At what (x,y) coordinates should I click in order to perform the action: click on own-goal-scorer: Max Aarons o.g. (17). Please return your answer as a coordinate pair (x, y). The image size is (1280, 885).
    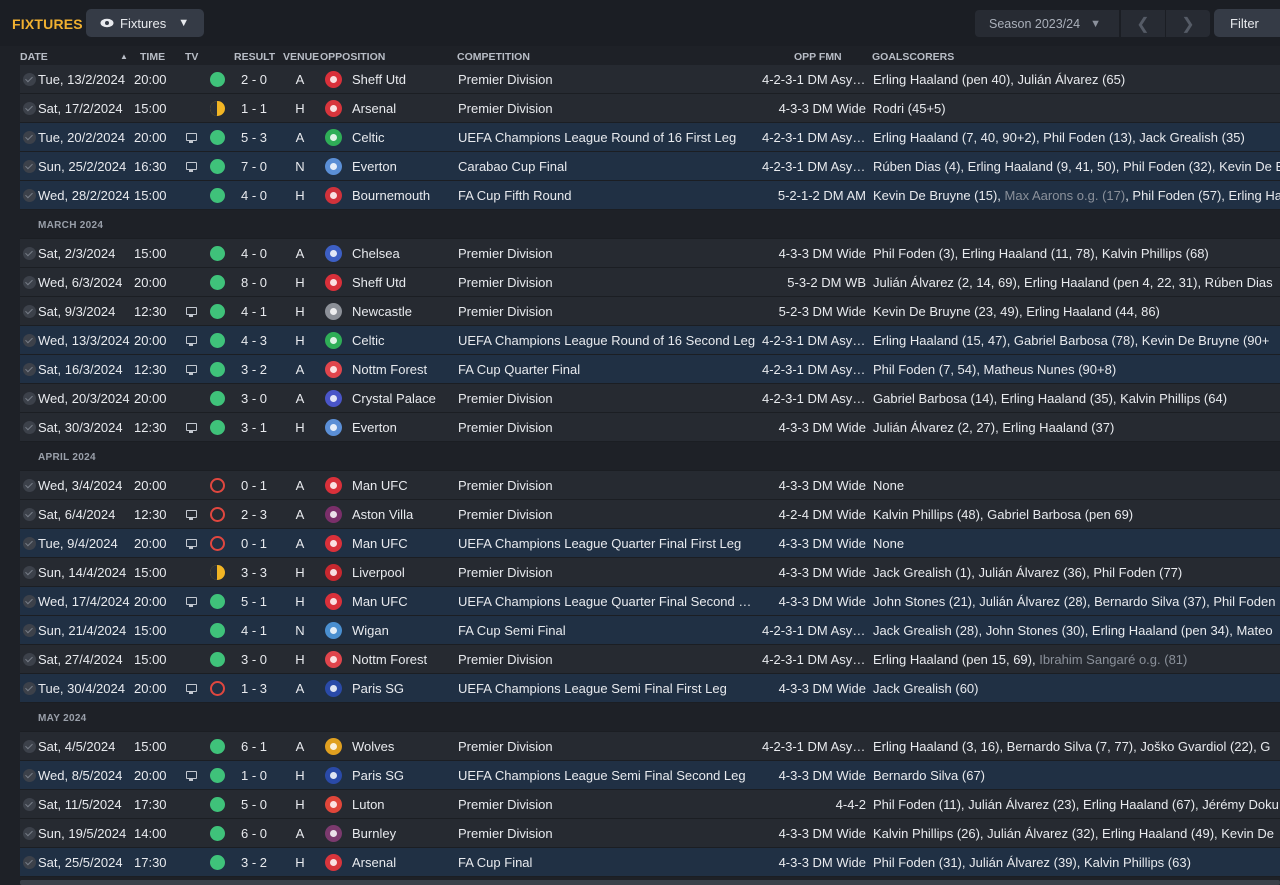
    Looking at the image, I should click on (1065, 195).